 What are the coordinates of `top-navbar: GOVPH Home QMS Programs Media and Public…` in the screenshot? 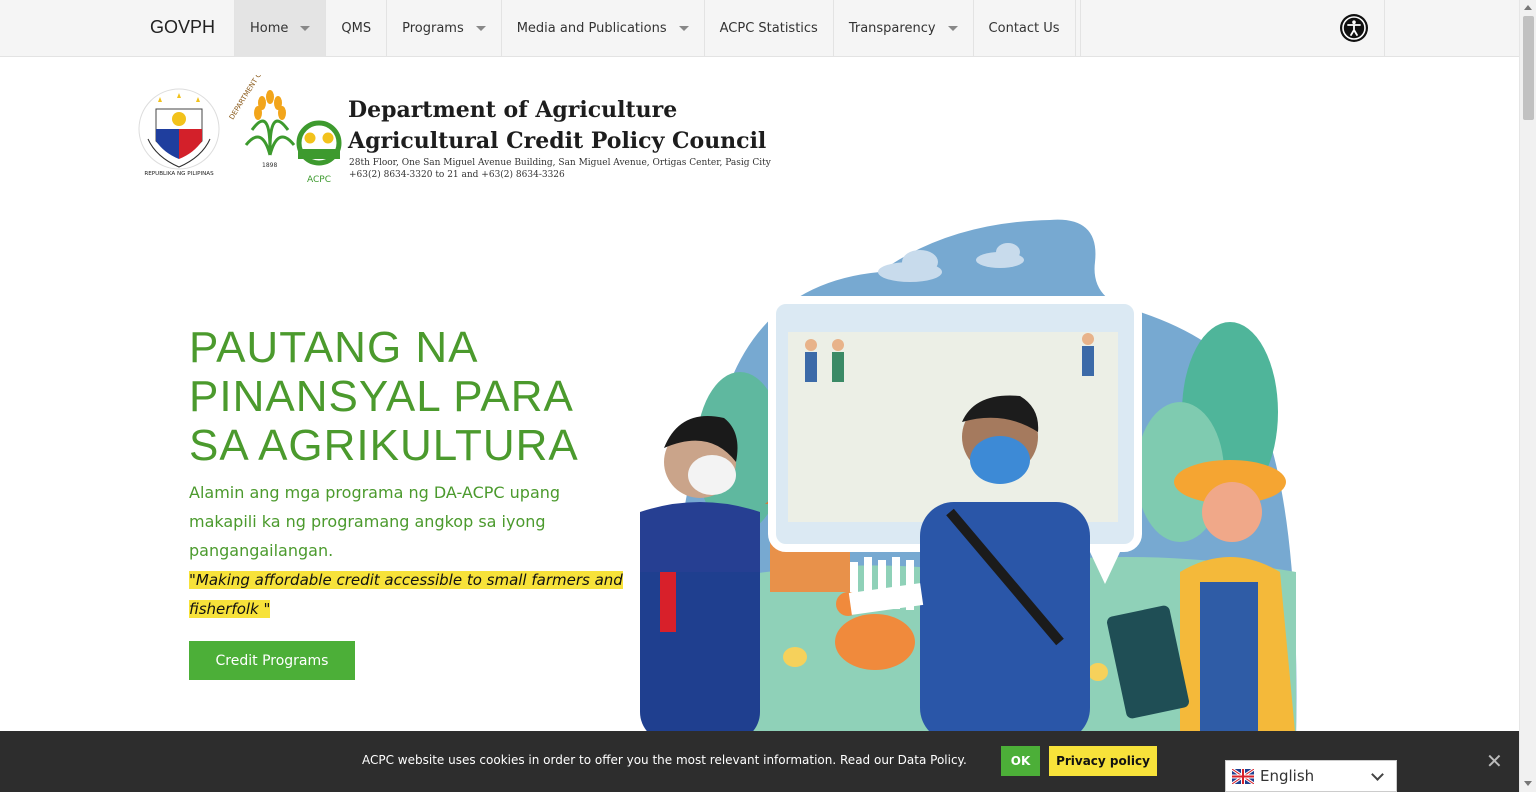 It's located at (759, 28).